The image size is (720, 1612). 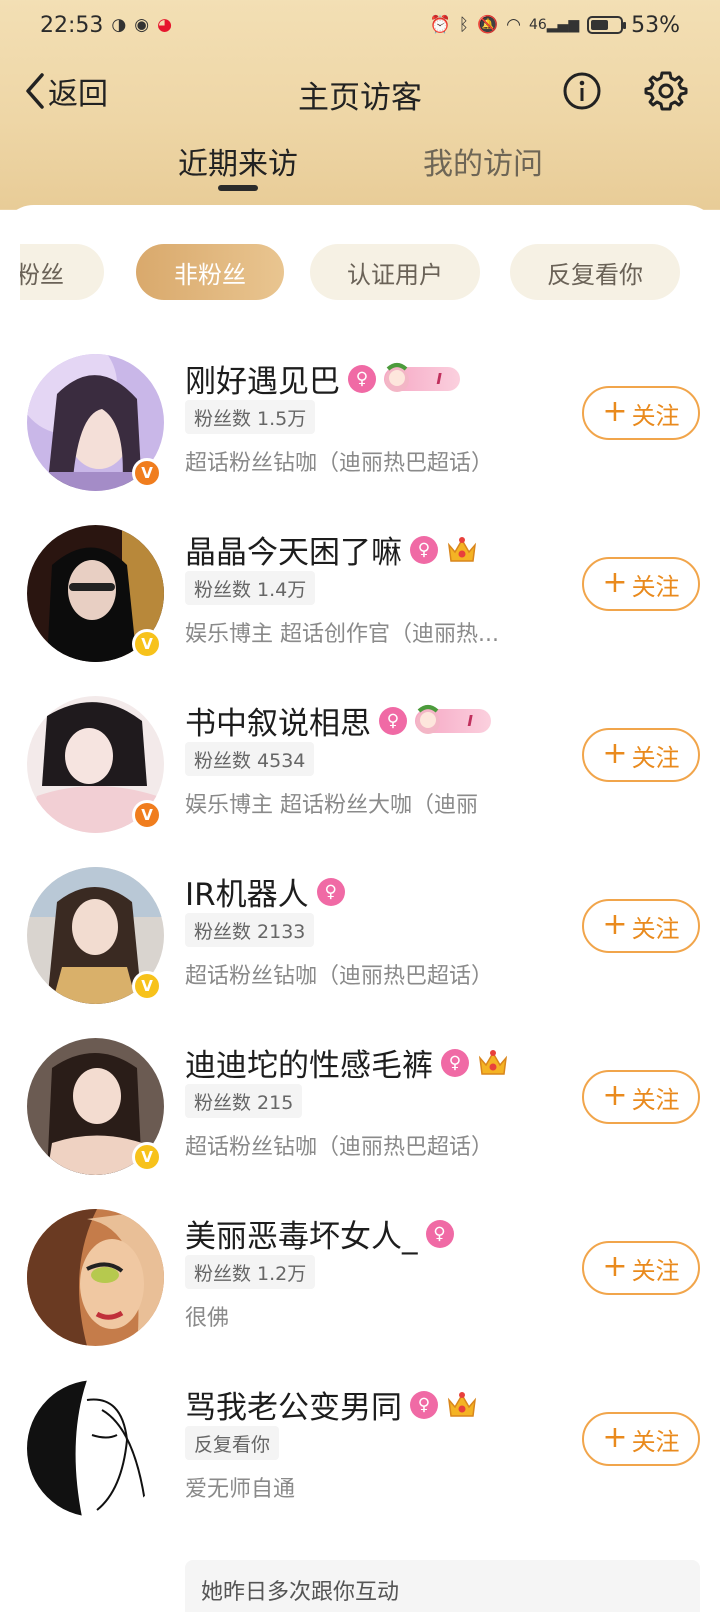 I want to click on interaction-hint: 她昨日多次跟你互动, so click(x=442, y=1586).